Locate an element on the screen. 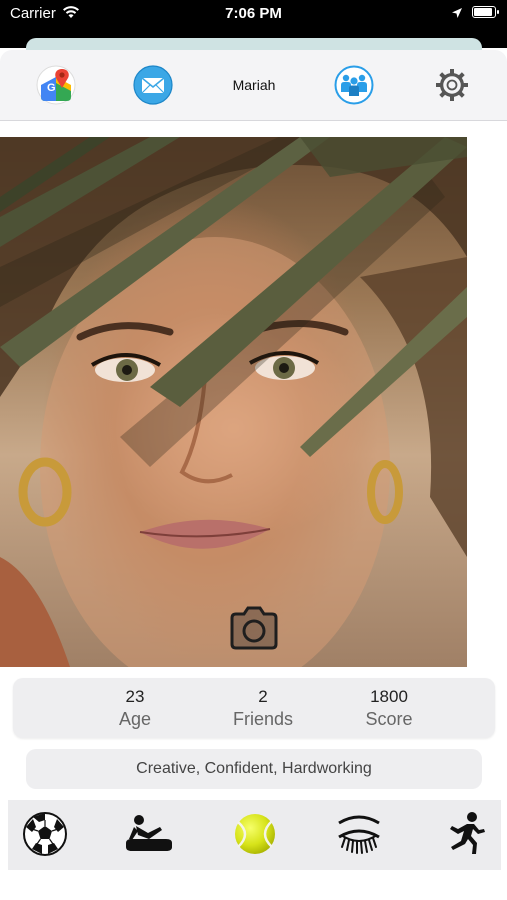 This screenshot has width=507, height=900. mail-icon is located at coordinates (153, 85).